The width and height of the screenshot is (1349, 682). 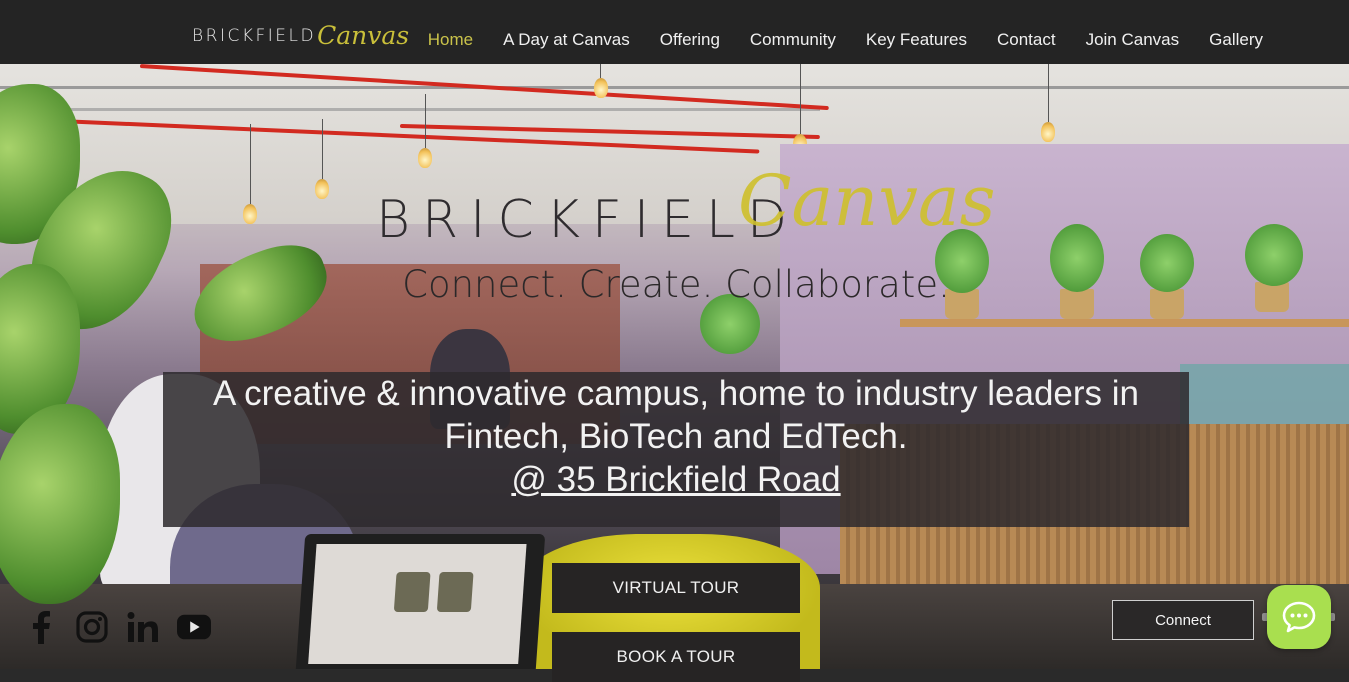 What do you see at coordinates (867, 201) in the screenshot?
I see `hero-brand-script: Canvas` at bounding box center [867, 201].